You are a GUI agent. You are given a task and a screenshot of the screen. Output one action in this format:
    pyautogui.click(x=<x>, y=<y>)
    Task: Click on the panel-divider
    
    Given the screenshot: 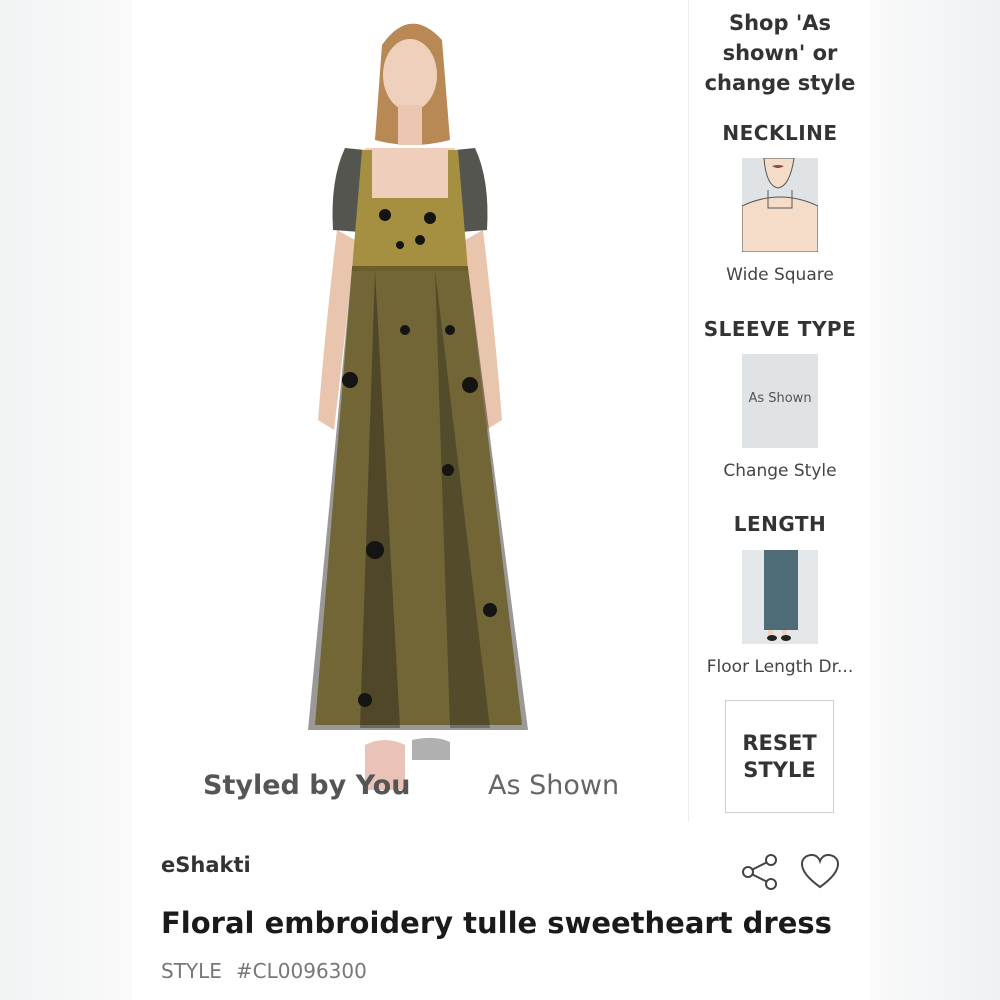 What is the action you would take?
    pyautogui.click(x=688, y=411)
    